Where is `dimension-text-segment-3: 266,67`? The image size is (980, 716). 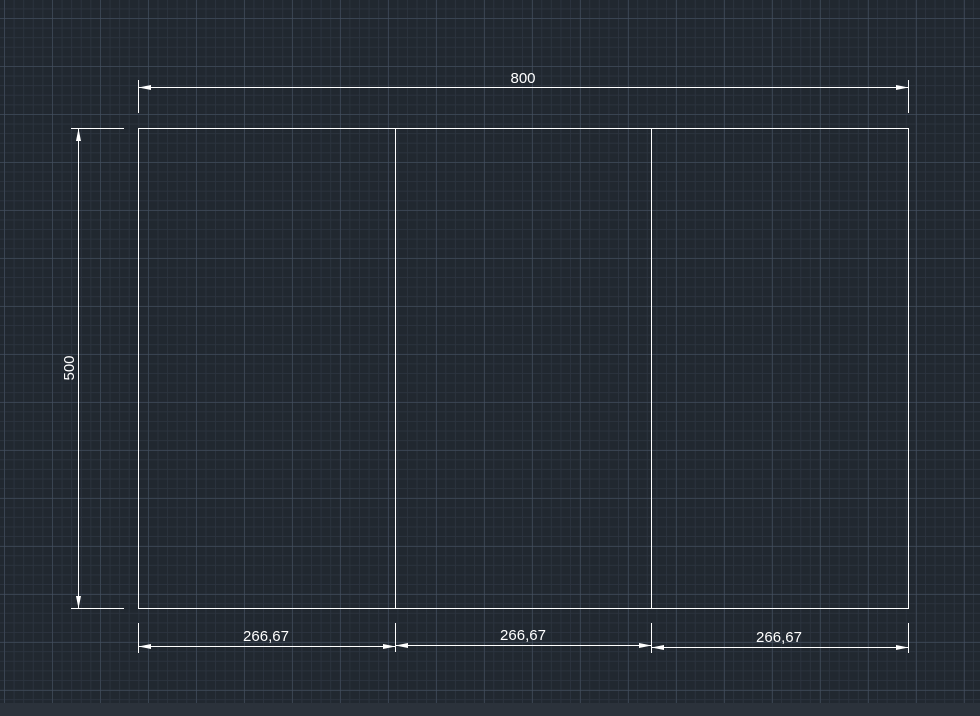
dimension-text-segment-3: 266,67 is located at coordinates (779, 637).